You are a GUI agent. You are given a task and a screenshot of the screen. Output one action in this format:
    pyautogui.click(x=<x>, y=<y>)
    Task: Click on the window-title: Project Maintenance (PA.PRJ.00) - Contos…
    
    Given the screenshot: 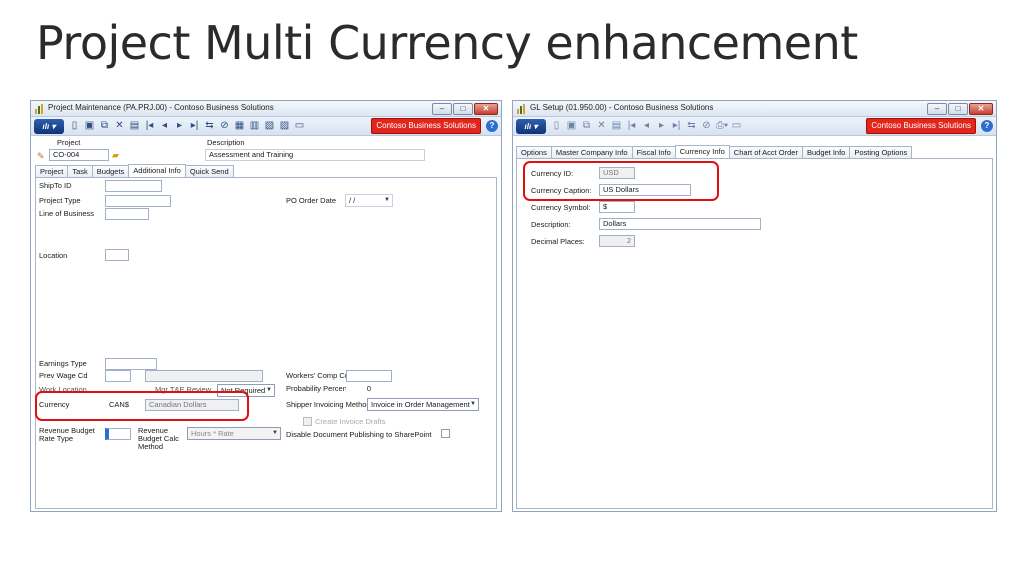 What is the action you would take?
    pyautogui.click(x=161, y=107)
    